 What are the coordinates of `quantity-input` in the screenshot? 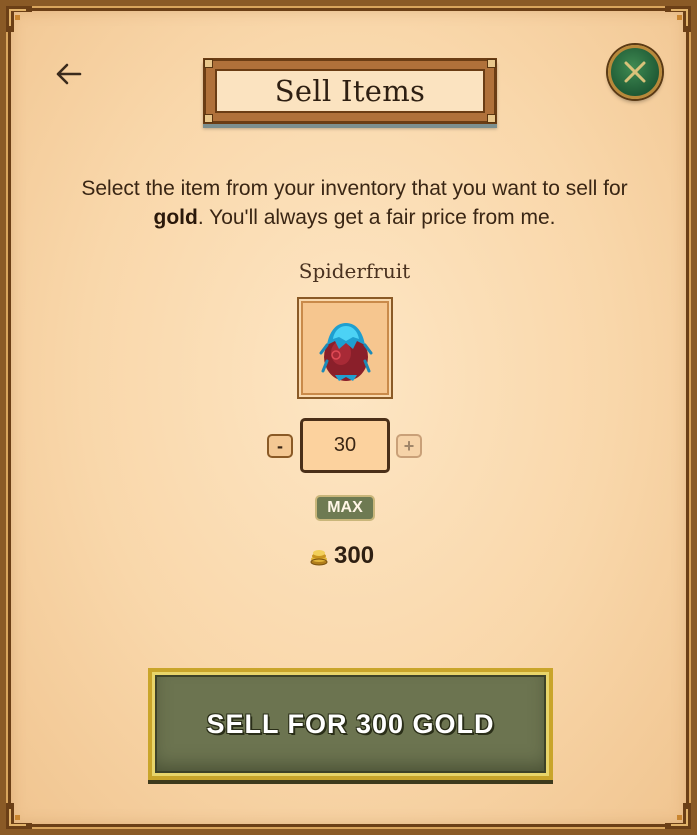 It's located at (345, 445).